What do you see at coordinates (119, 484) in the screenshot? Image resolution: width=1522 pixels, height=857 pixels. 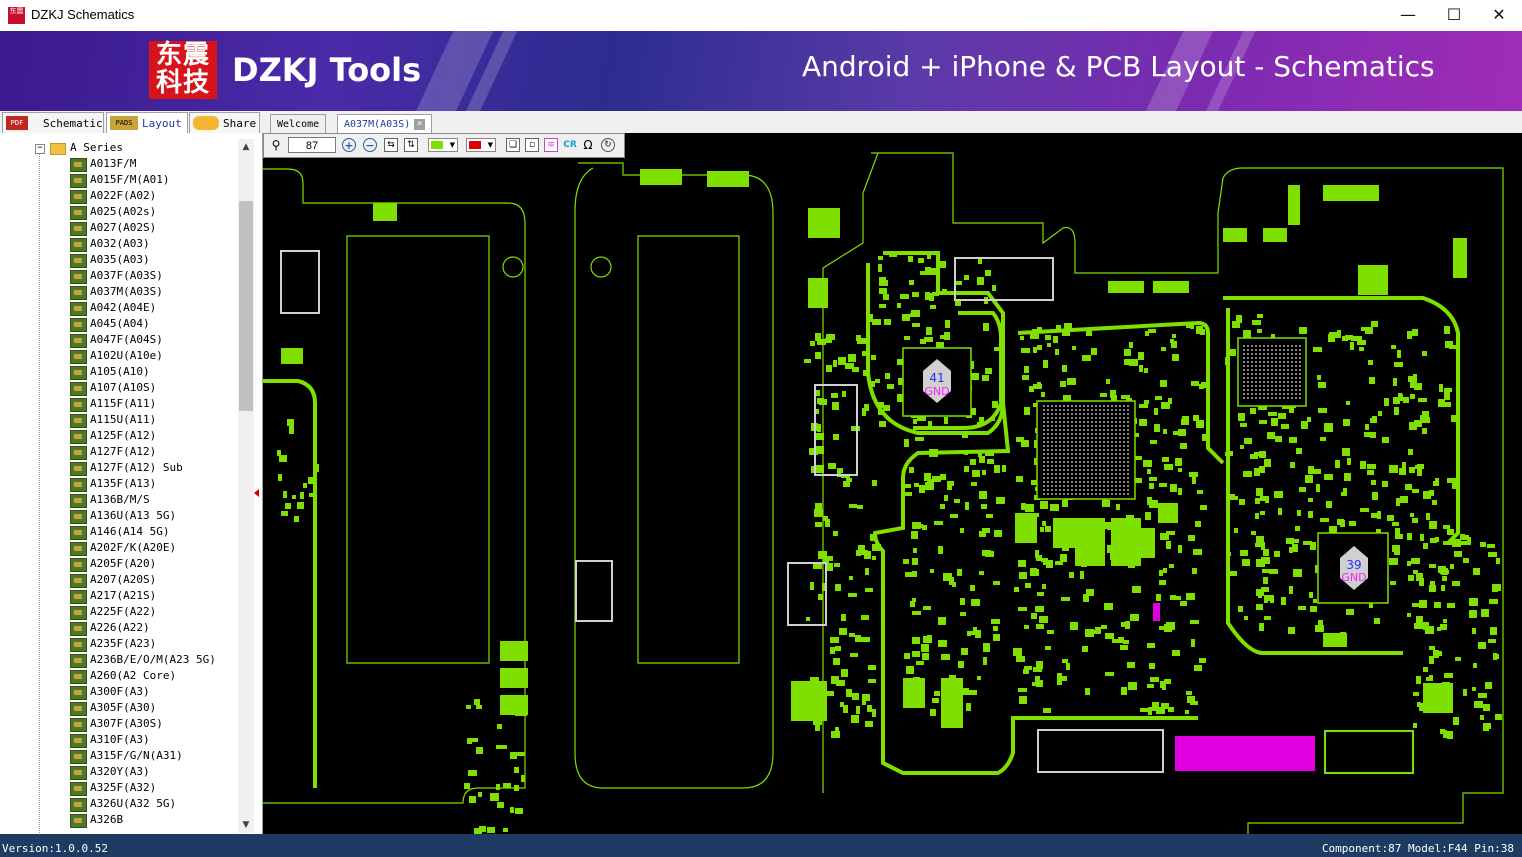 I see `tree-item: A135F(A13)` at bounding box center [119, 484].